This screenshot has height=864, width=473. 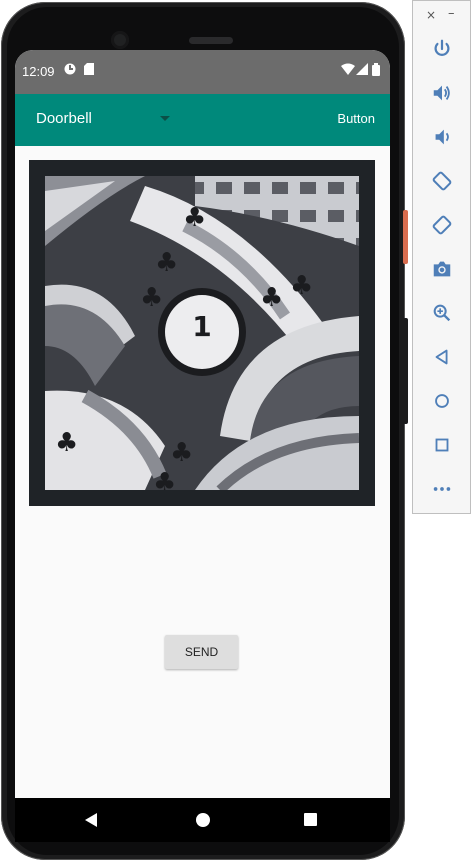 What do you see at coordinates (211, 40) in the screenshot?
I see `earpiece-speaker` at bounding box center [211, 40].